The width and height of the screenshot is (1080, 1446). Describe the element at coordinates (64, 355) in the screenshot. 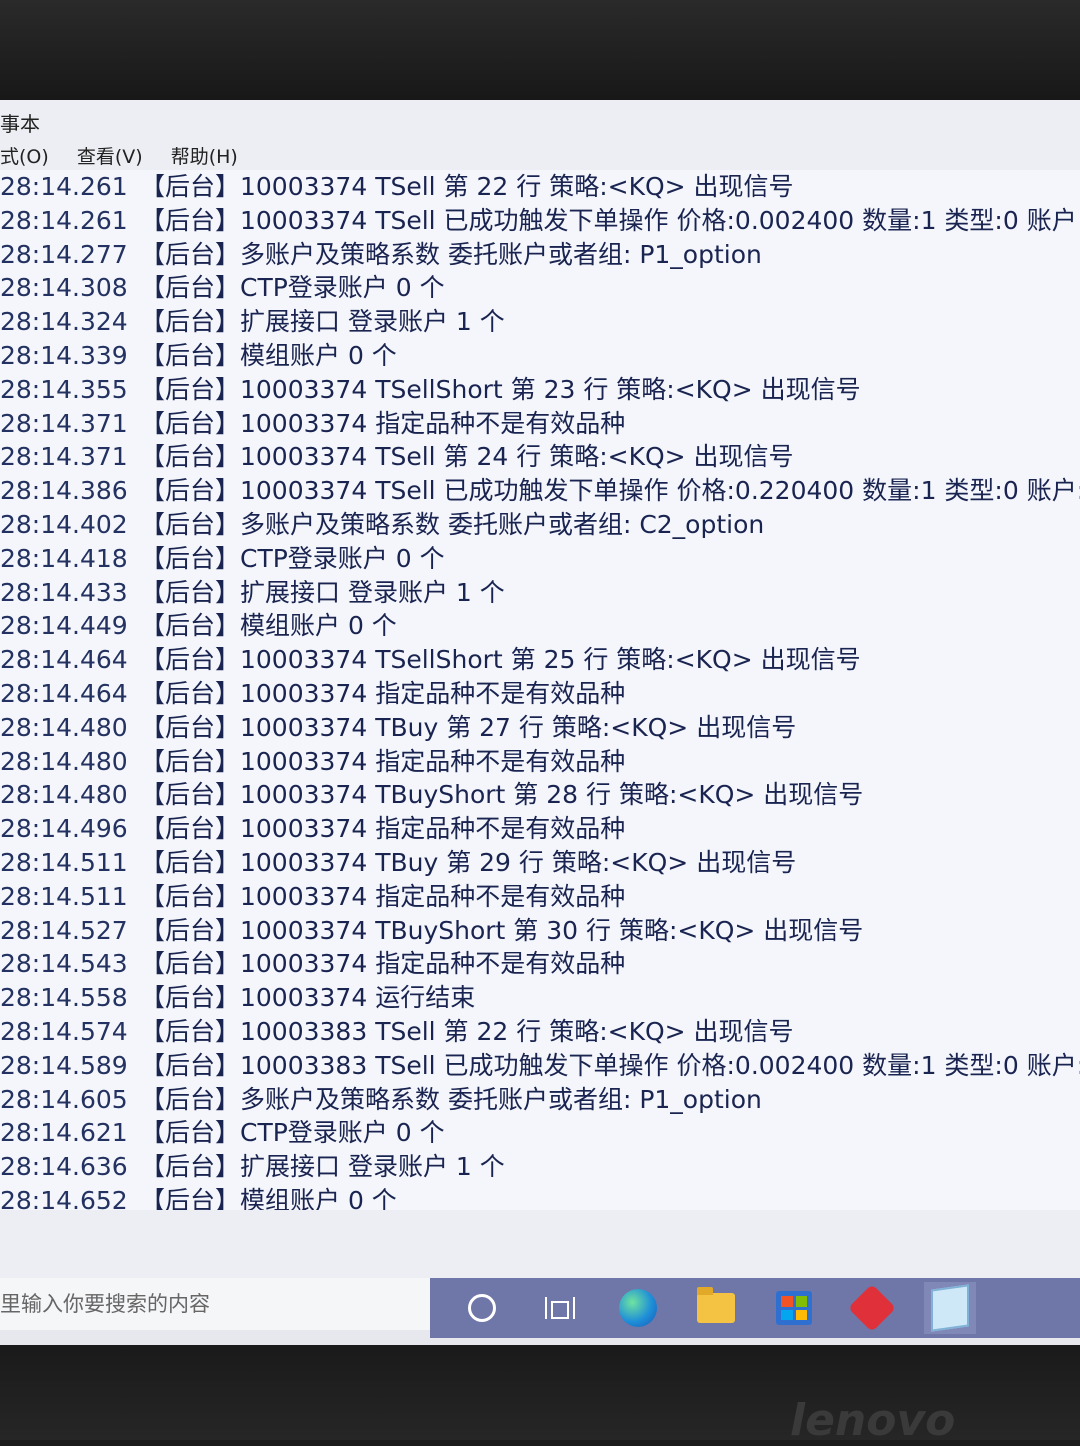

I see `log-timestamp: 28:14.339` at that location.